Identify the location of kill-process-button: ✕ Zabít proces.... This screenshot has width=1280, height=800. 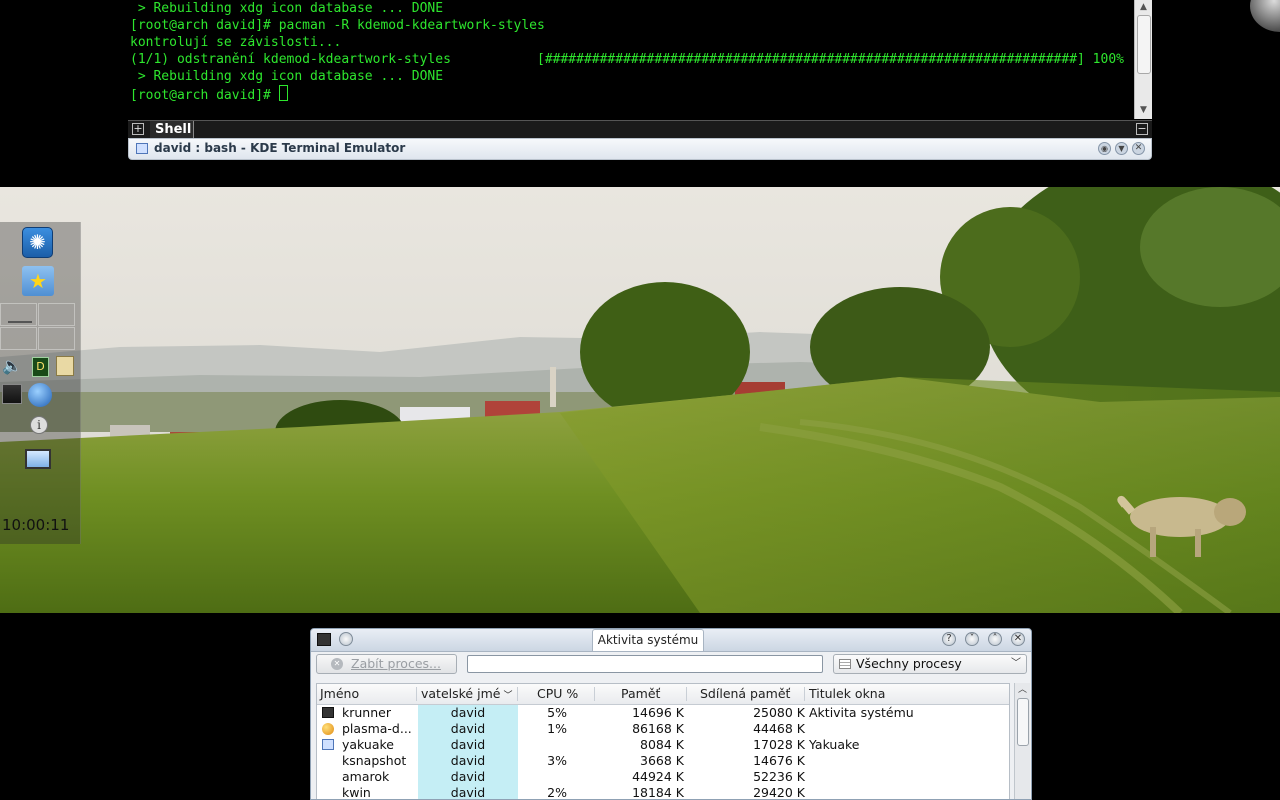
(386, 664).